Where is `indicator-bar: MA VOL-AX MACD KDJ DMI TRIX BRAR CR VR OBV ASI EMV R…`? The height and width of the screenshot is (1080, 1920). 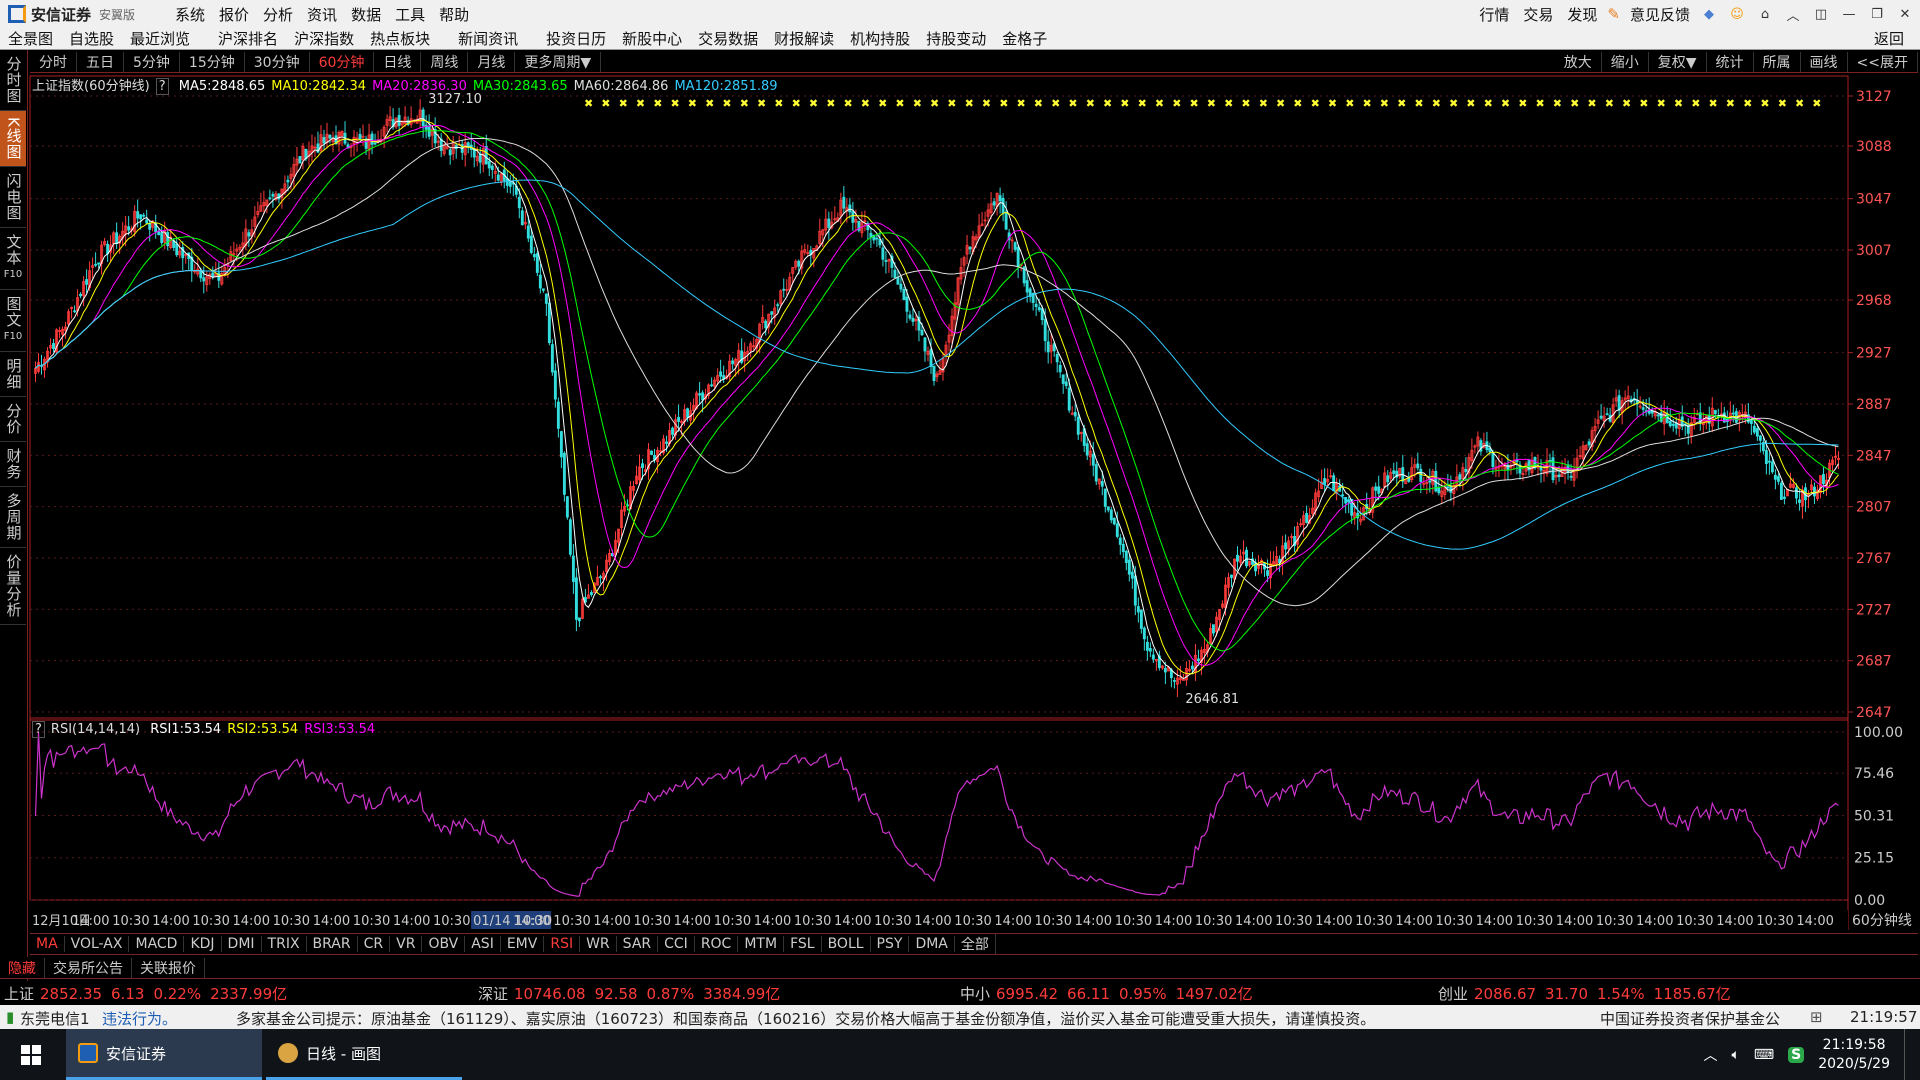 indicator-bar: MA VOL-AX MACD KDJ DMI TRIX BRAR CR VR OBV ASI EMV R… is located at coordinates (974, 944).